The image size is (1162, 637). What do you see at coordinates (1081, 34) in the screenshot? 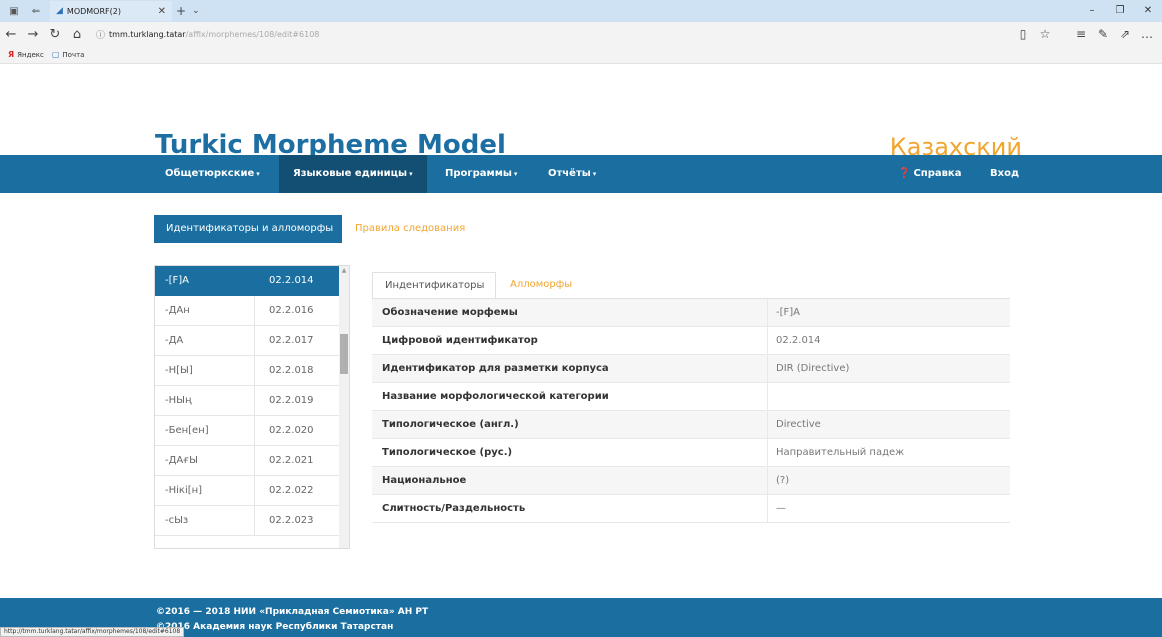
I see `favorites-hub-icon: ≡` at bounding box center [1081, 34].